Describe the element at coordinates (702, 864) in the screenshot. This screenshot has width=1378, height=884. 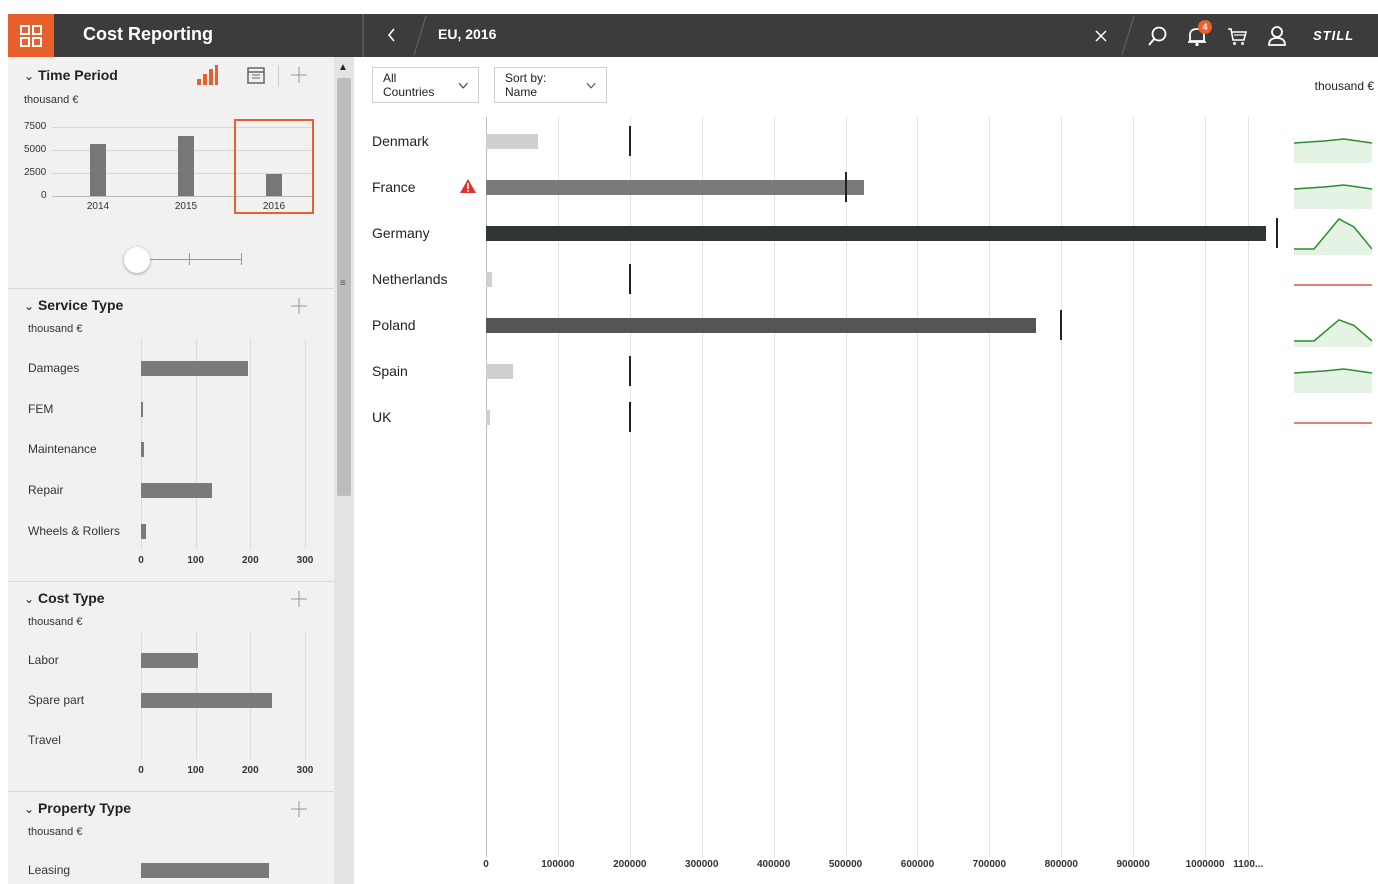
I see `x-tick: 300000` at that location.